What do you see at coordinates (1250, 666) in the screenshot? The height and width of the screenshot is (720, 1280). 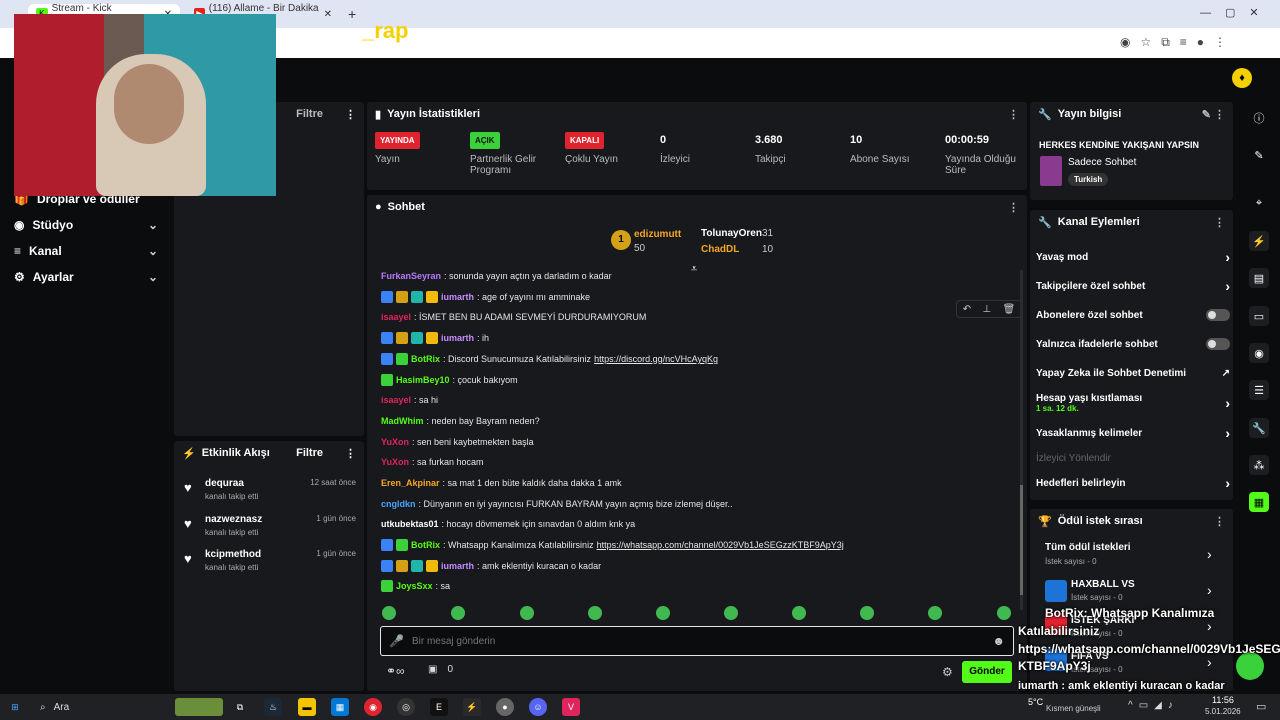 I see `chat-fab-icon` at bounding box center [1250, 666].